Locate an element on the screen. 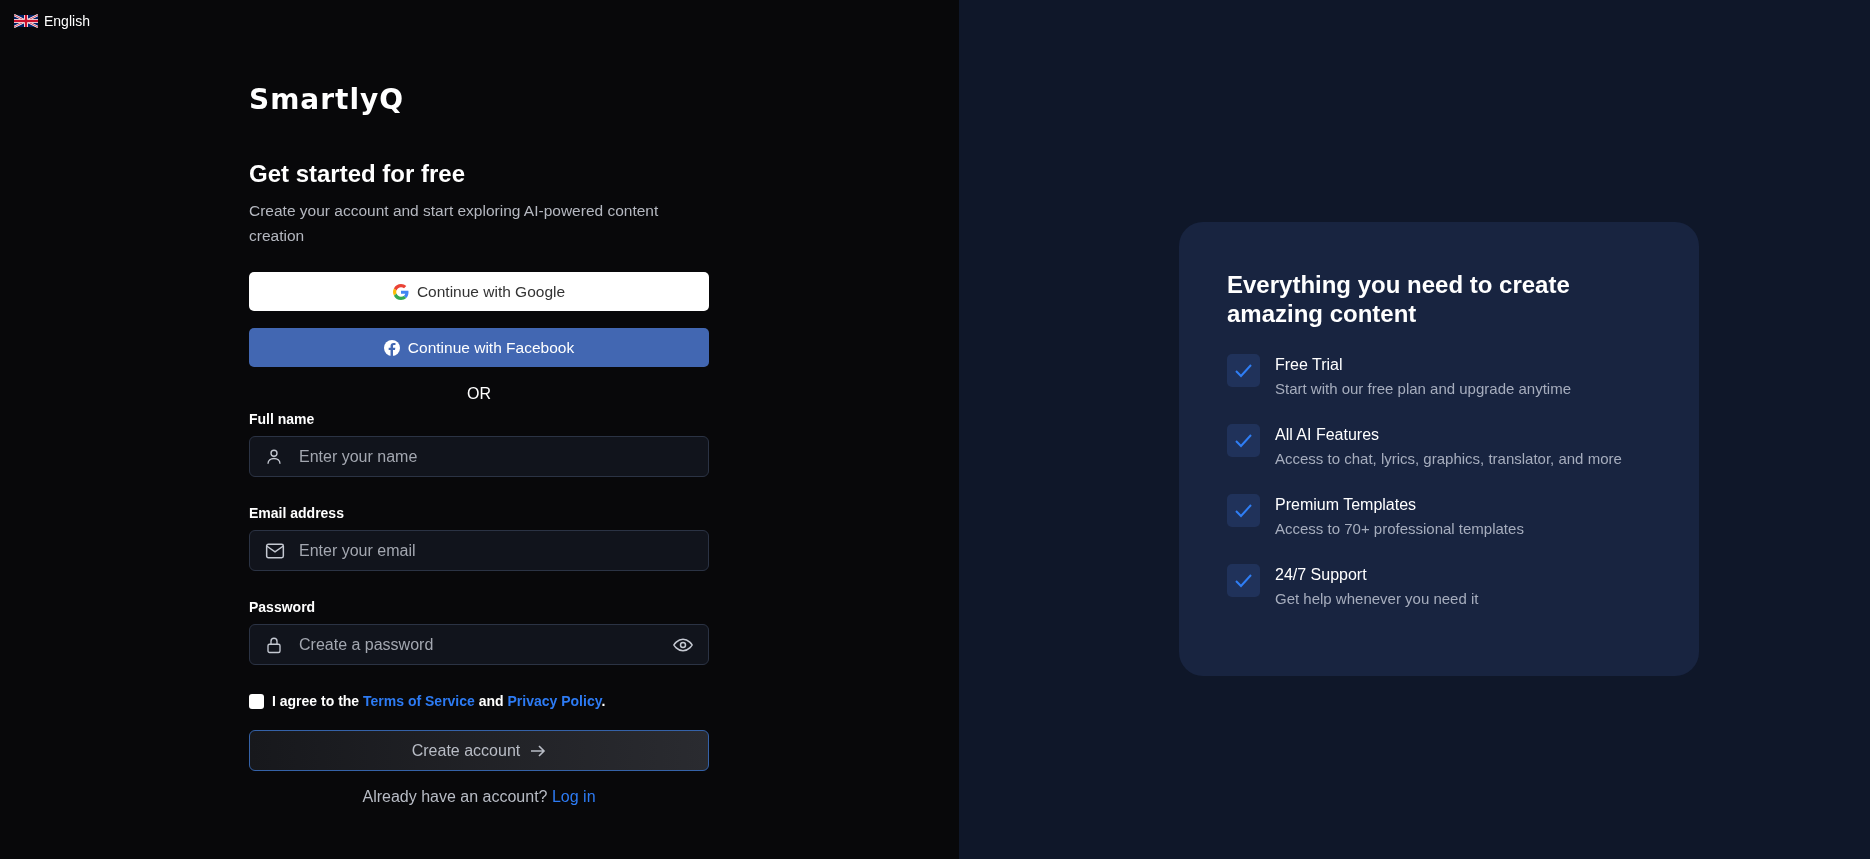  feature-title: 24/7 Support is located at coordinates (1321, 575).